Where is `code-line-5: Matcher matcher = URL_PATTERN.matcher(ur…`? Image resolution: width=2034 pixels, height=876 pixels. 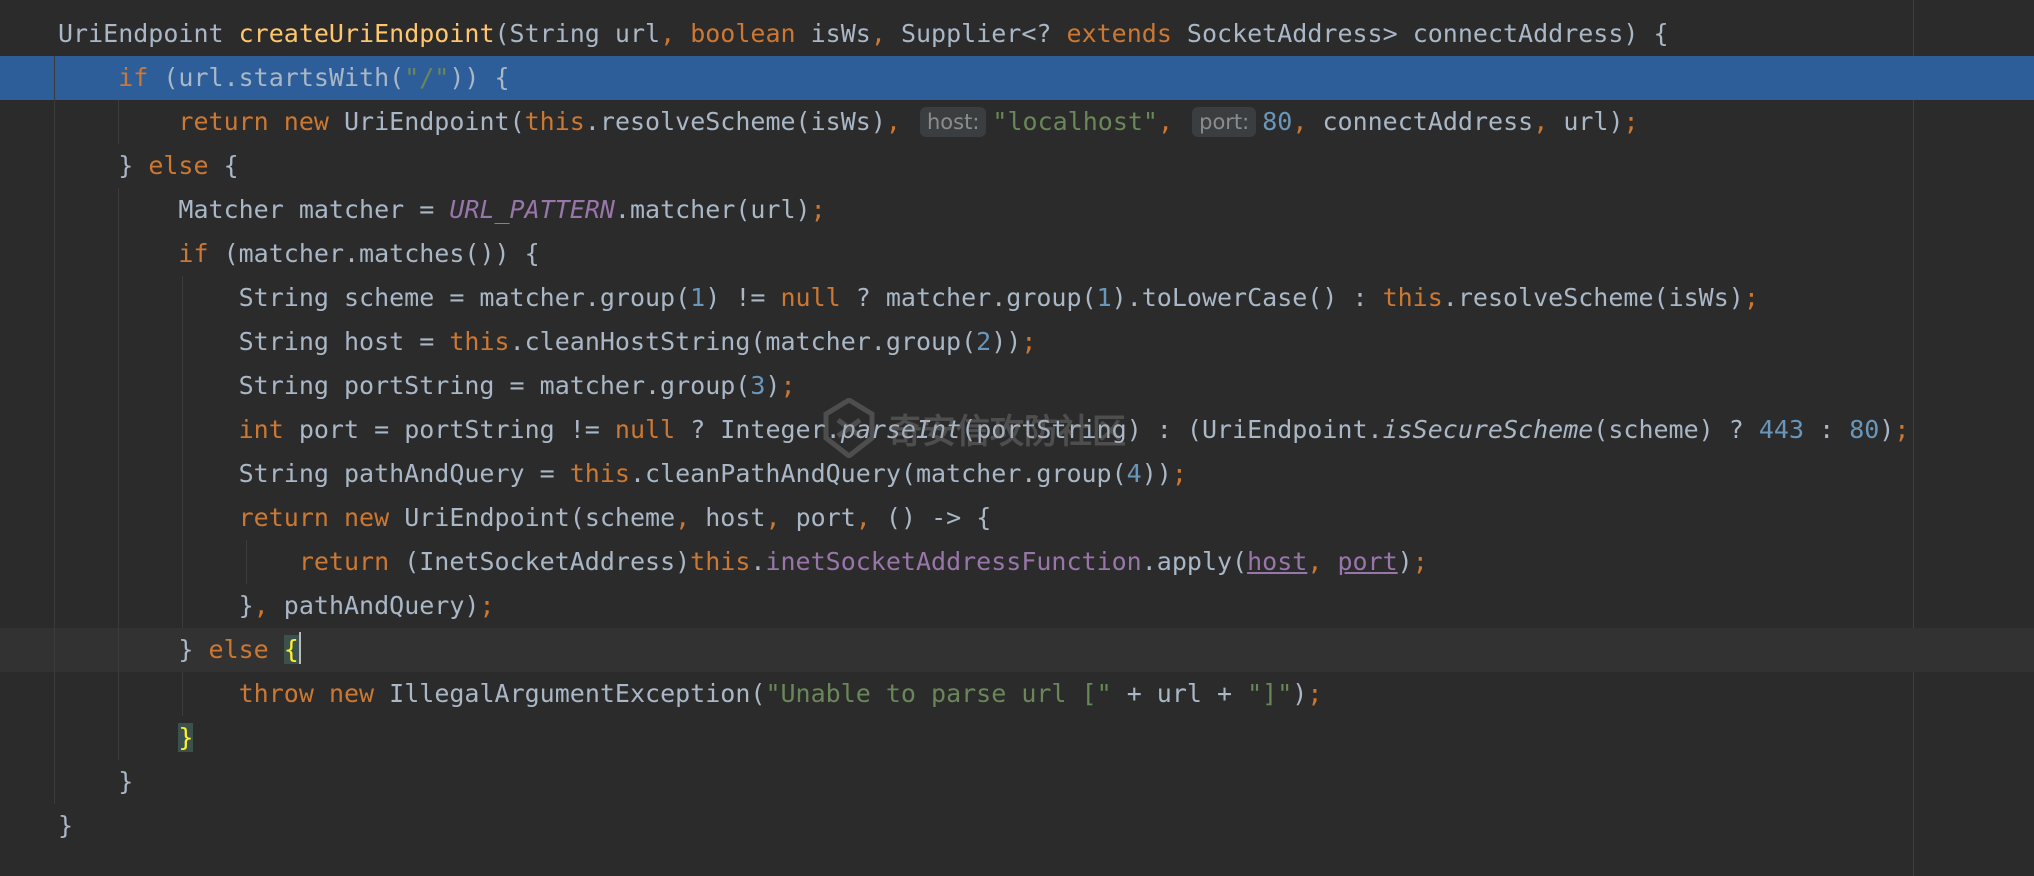 code-line-5: Matcher matcher = URL_PATTERN.matcher(ur… is located at coordinates (1017, 210).